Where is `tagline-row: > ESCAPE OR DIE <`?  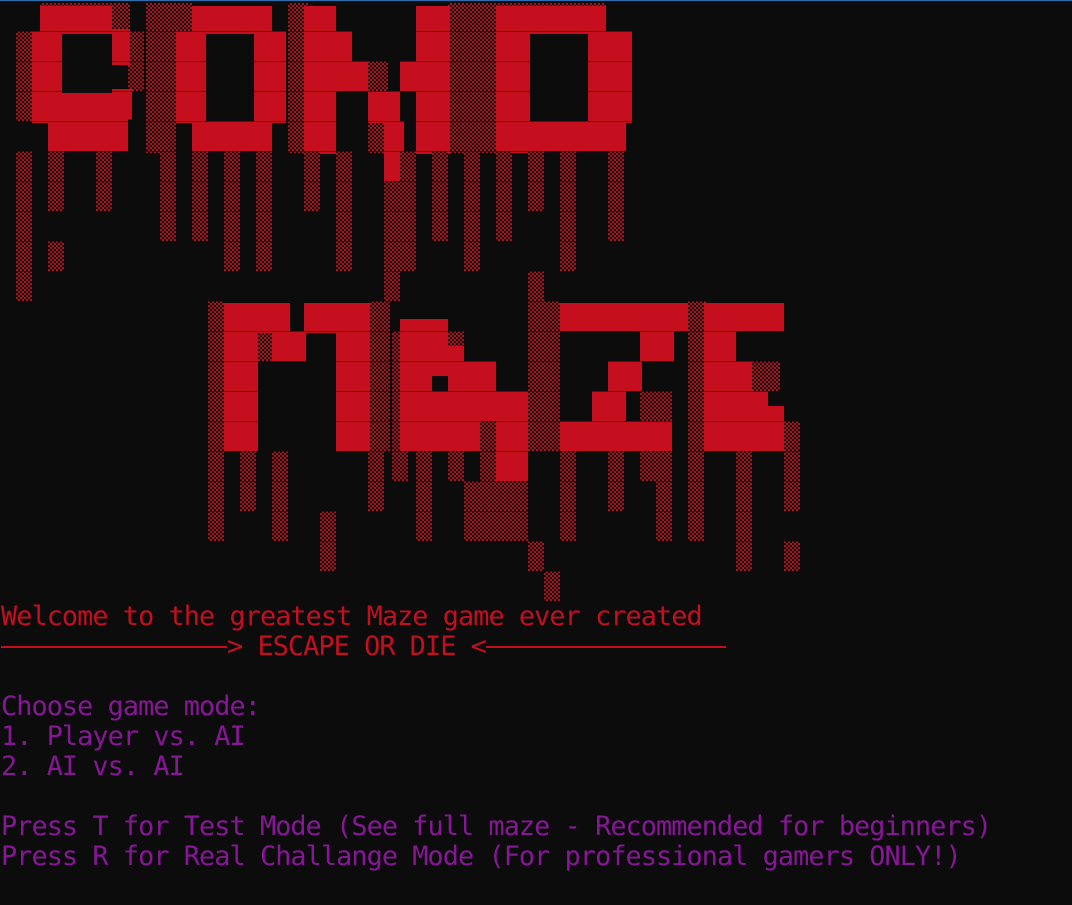
tagline-row: > ESCAPE OR DIE < is located at coordinates (363, 647).